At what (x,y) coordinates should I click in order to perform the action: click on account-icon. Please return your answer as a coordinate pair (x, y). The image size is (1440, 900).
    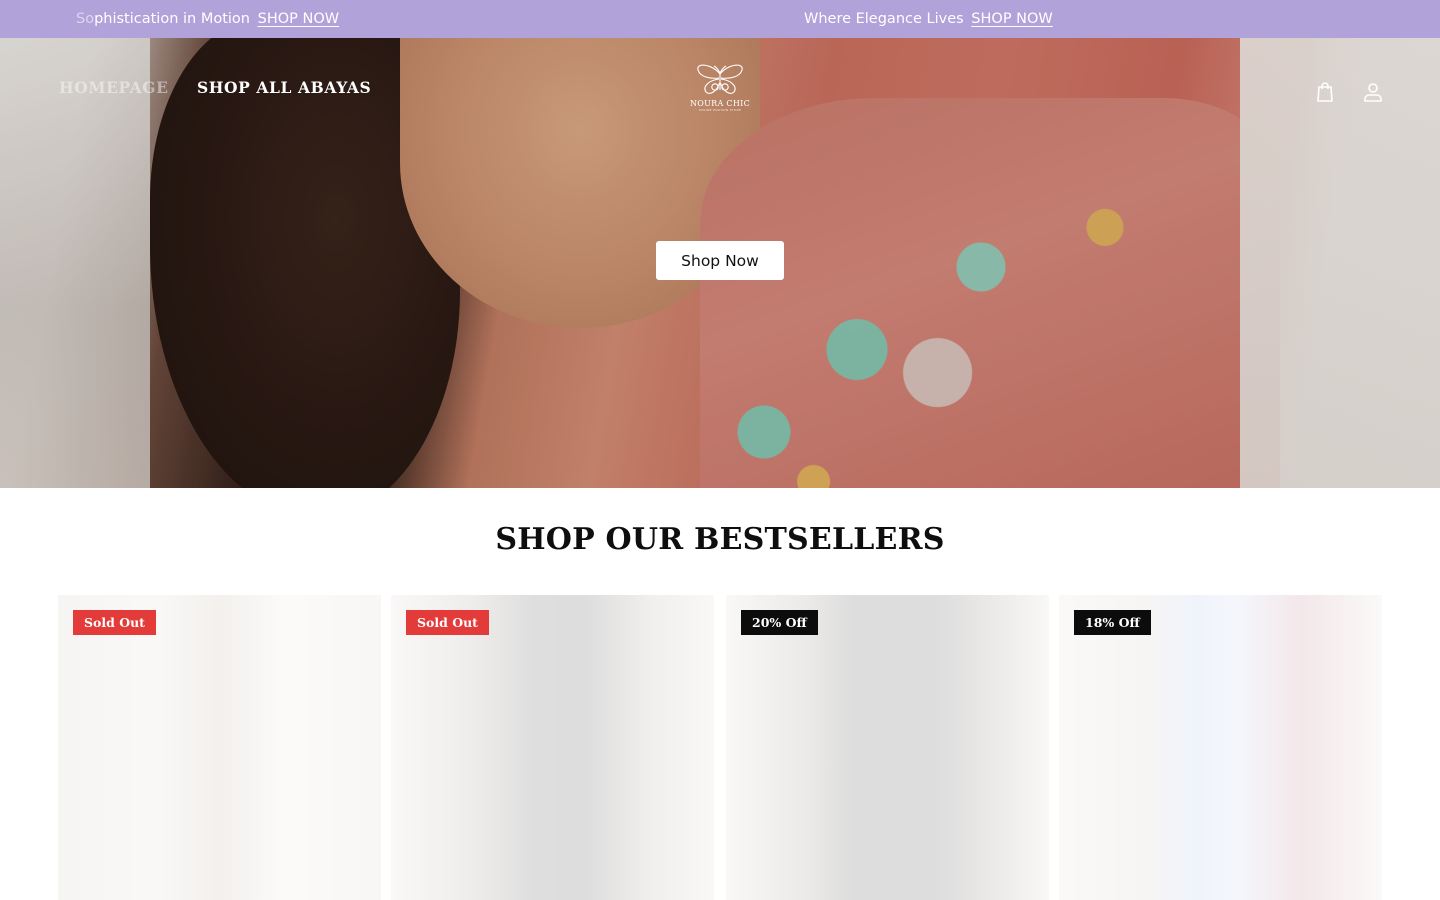
    Looking at the image, I should click on (1373, 92).